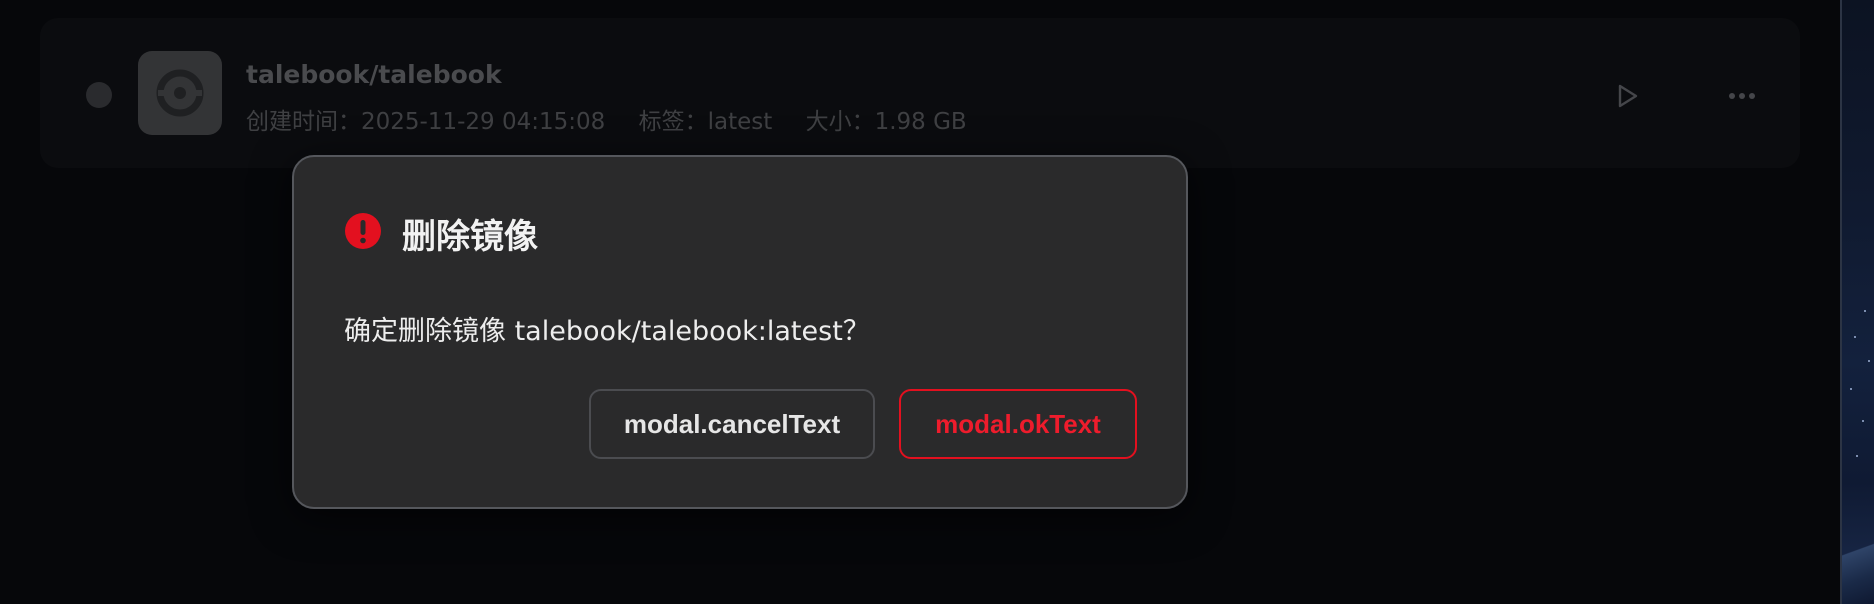  Describe the element at coordinates (1857, 302) in the screenshot. I see `desktop-wallpaper-edge` at that location.